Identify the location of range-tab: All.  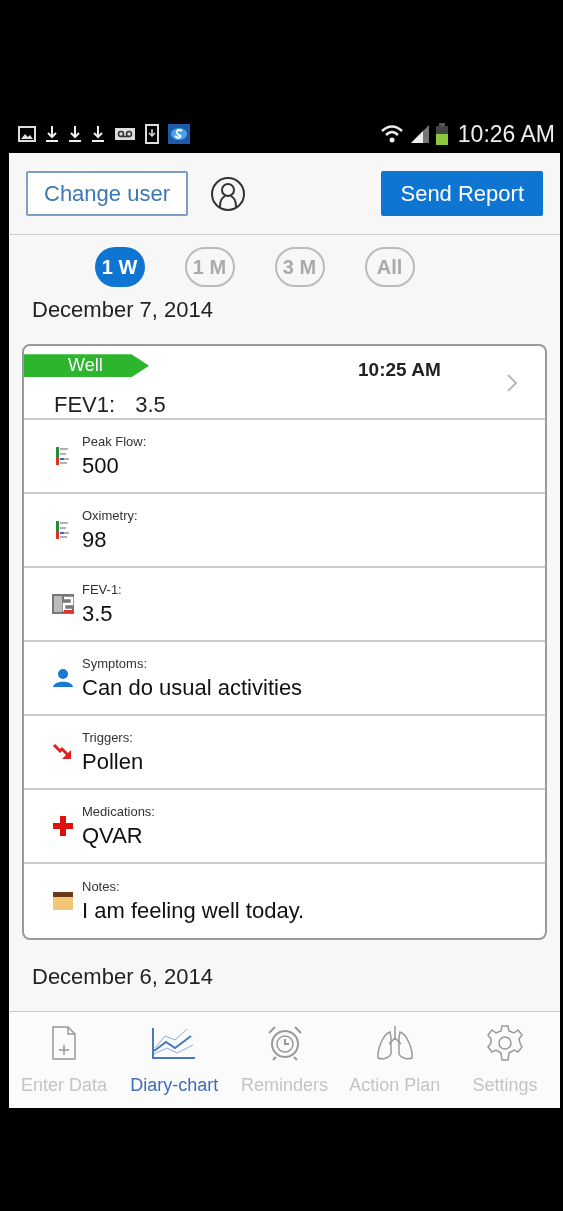
(389, 267).